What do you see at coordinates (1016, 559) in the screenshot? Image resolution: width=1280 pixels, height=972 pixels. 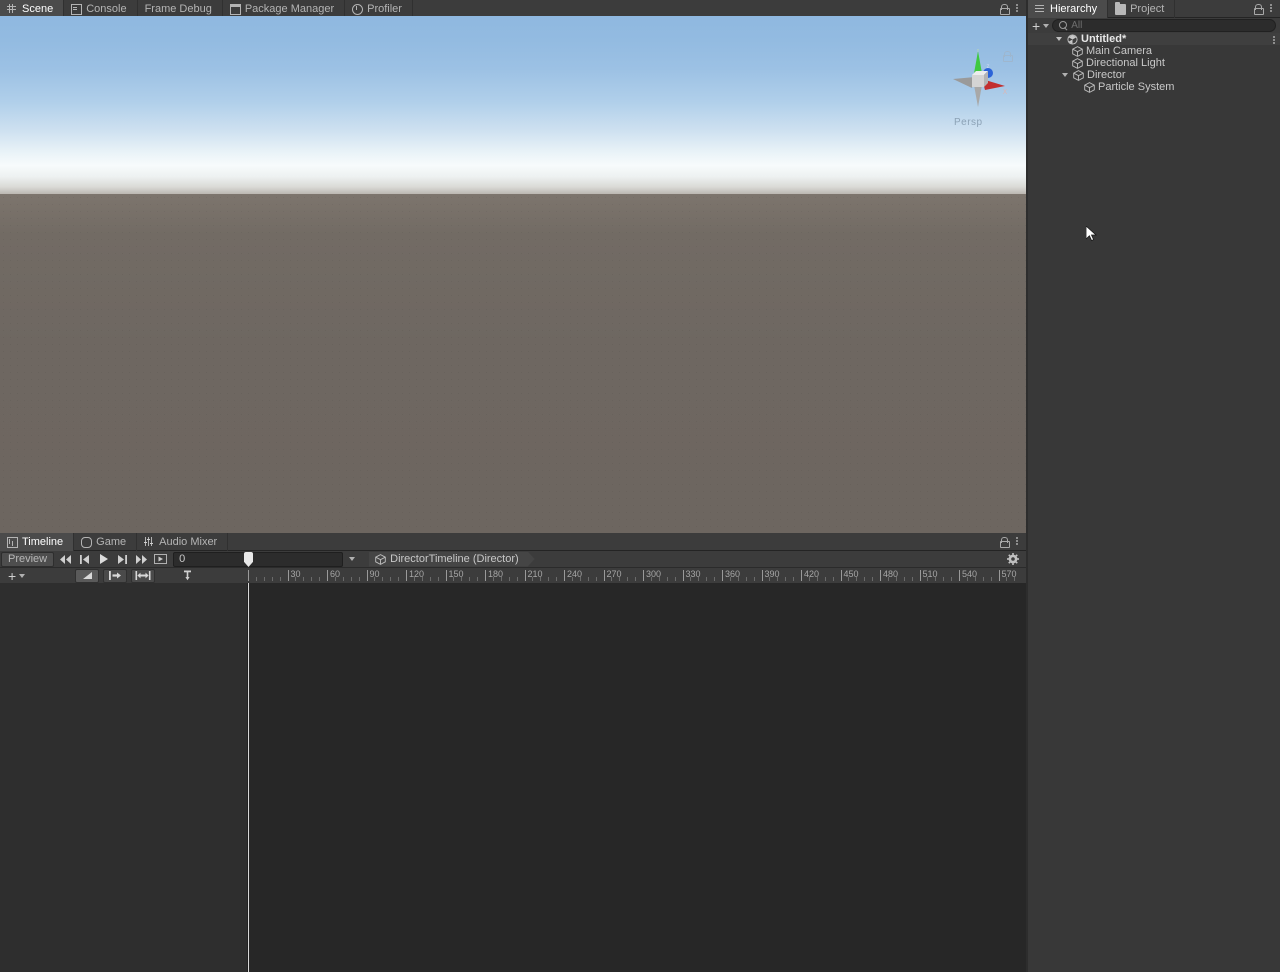 I see `timeline-settings` at bounding box center [1016, 559].